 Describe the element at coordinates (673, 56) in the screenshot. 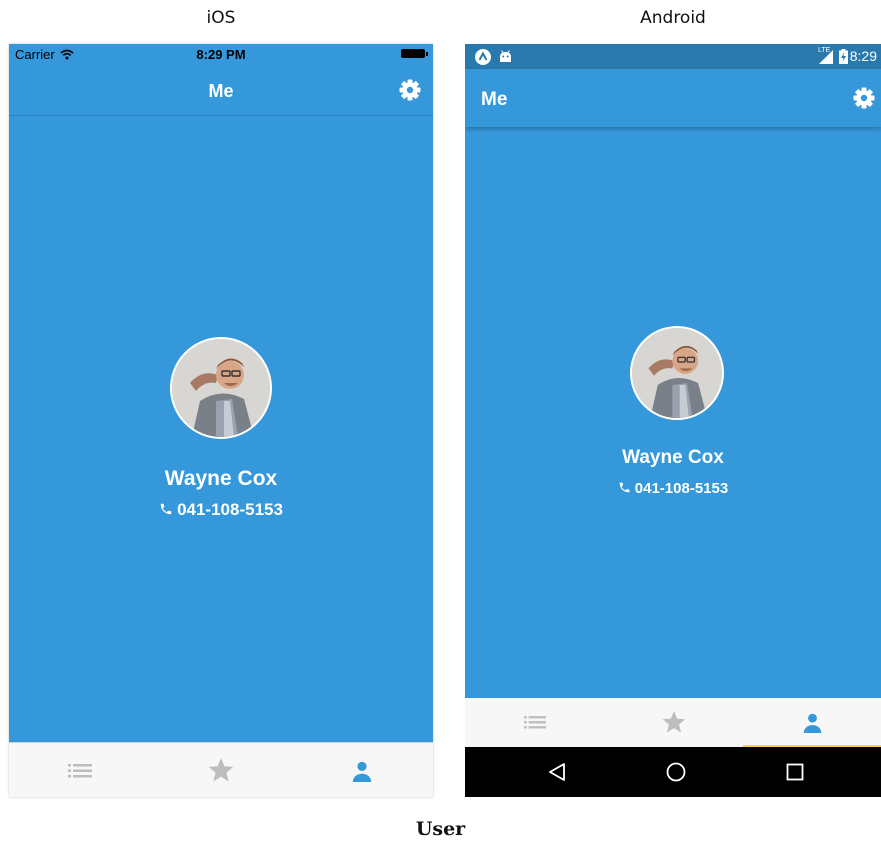

I see `android-status-bar: LTE 8:29` at that location.